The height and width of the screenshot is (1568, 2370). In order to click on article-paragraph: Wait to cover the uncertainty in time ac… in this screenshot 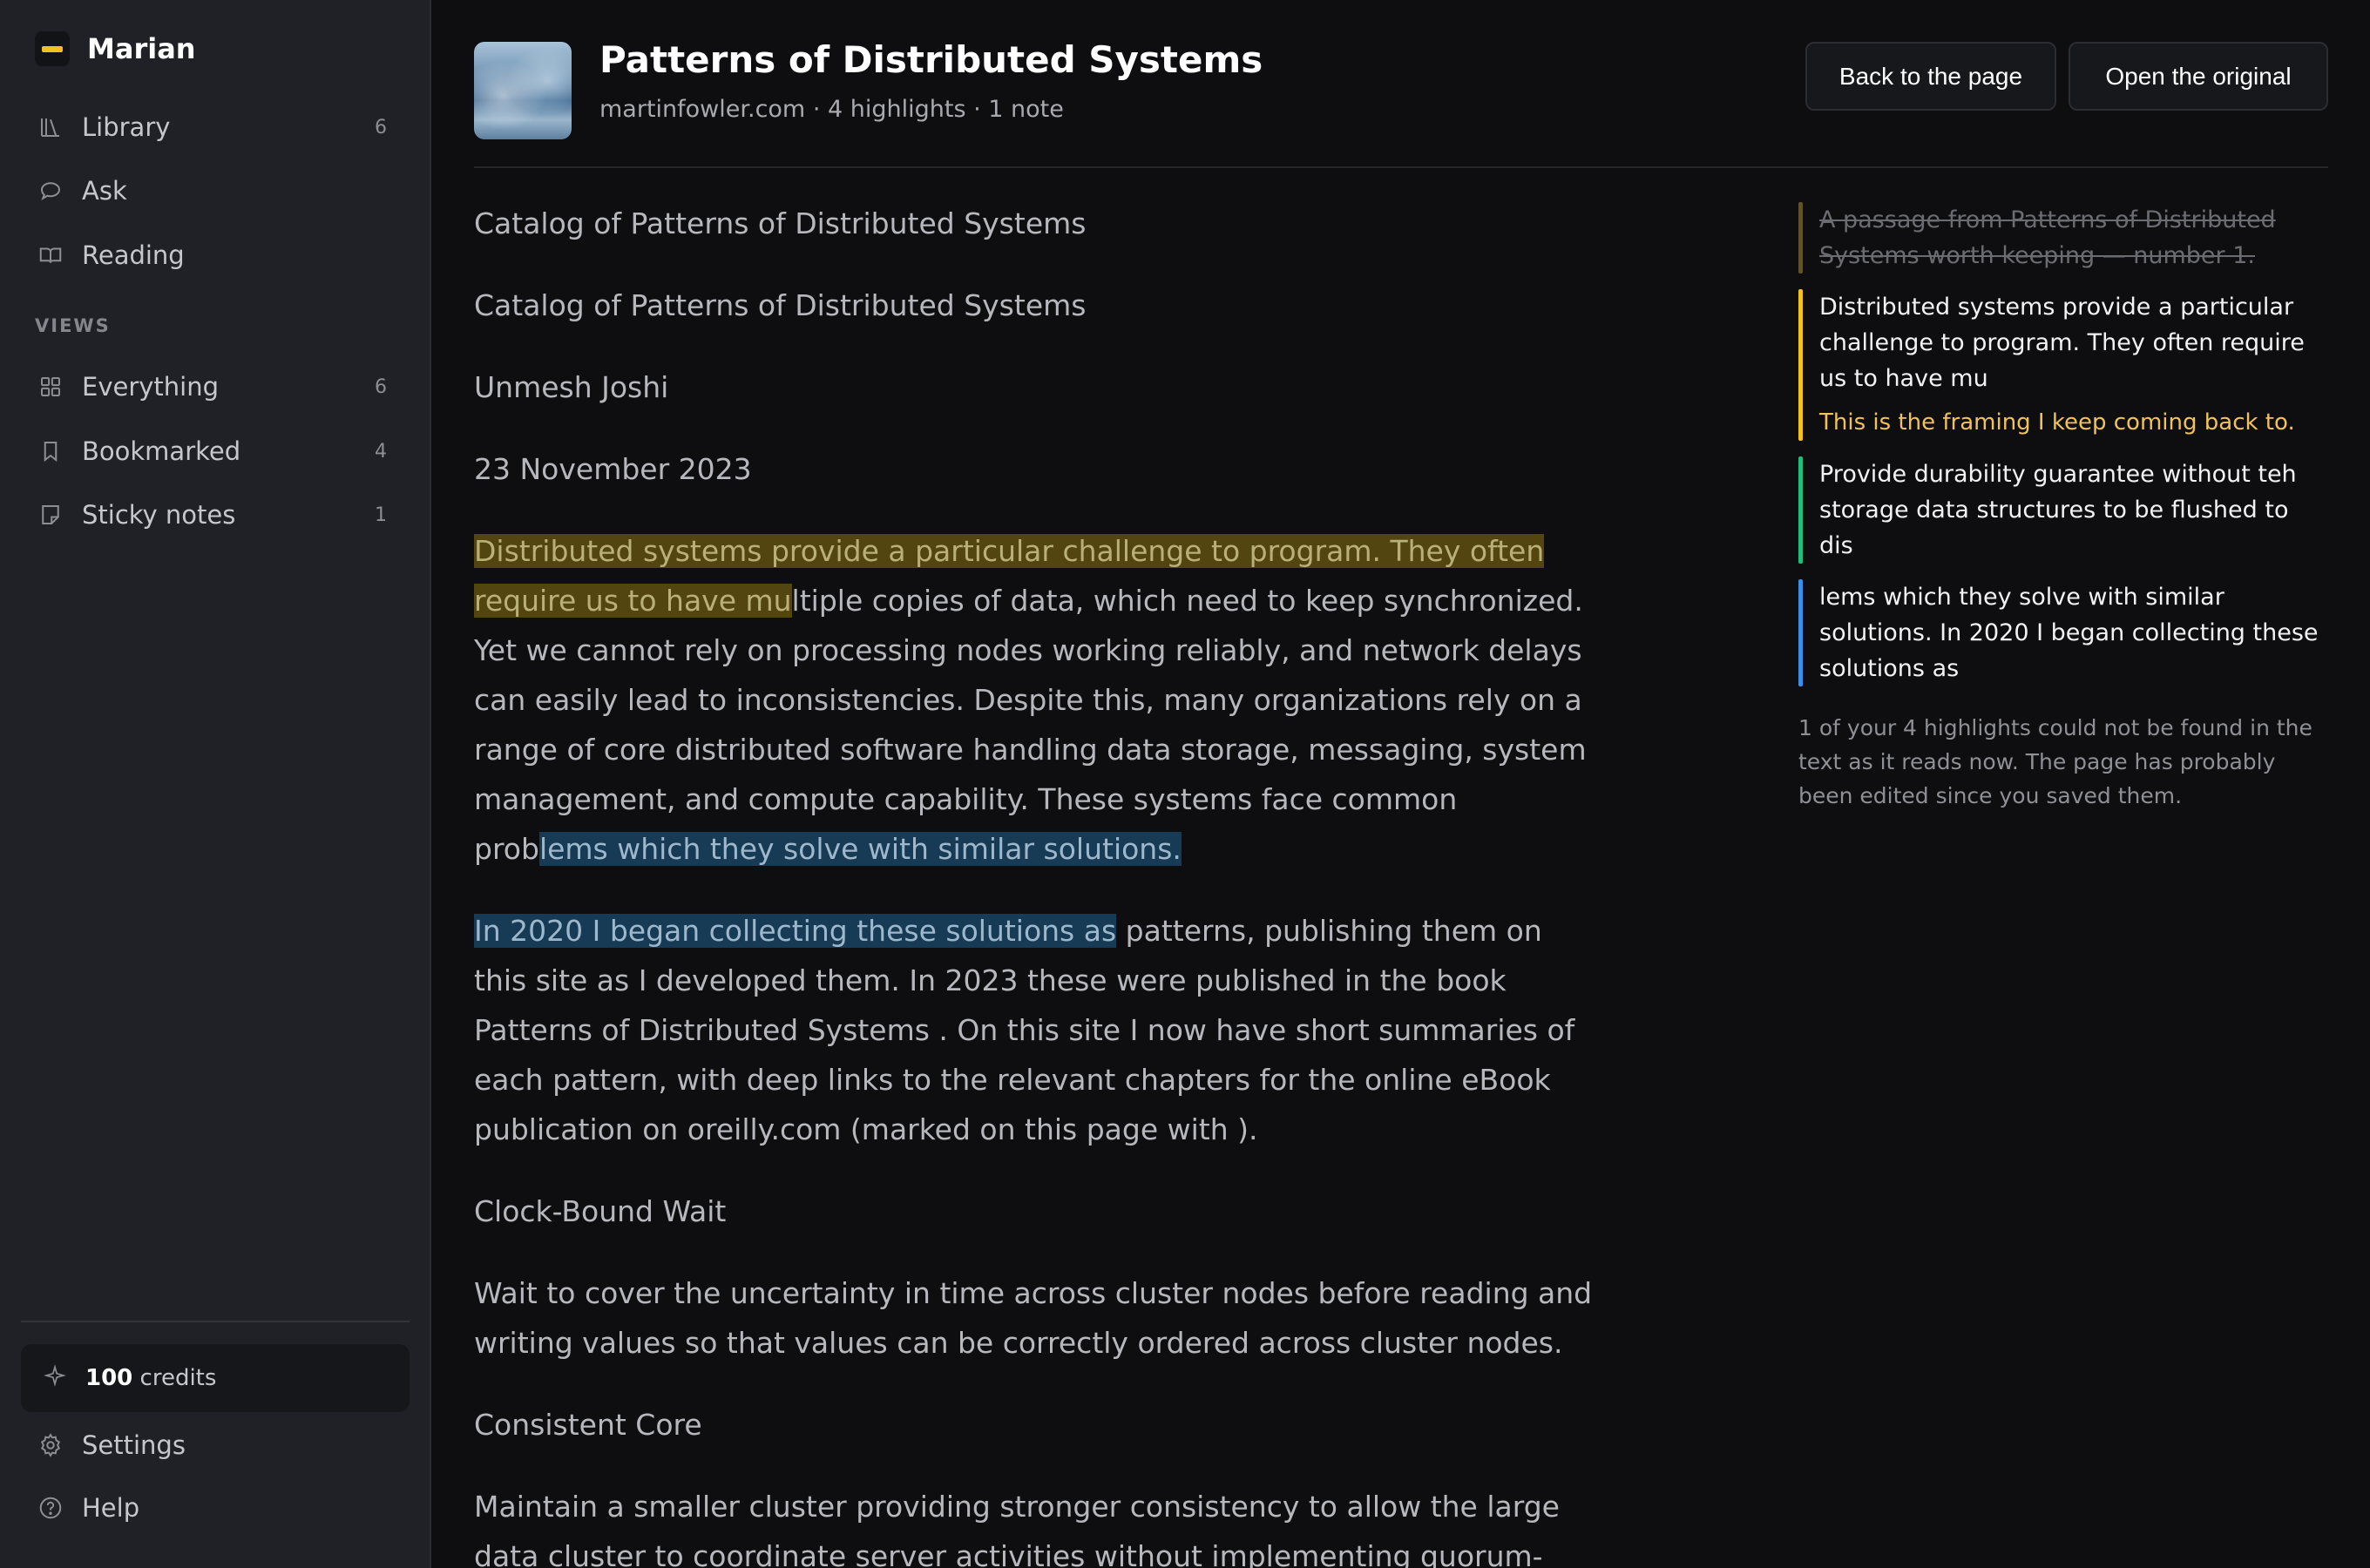, I will do `click(1033, 1318)`.